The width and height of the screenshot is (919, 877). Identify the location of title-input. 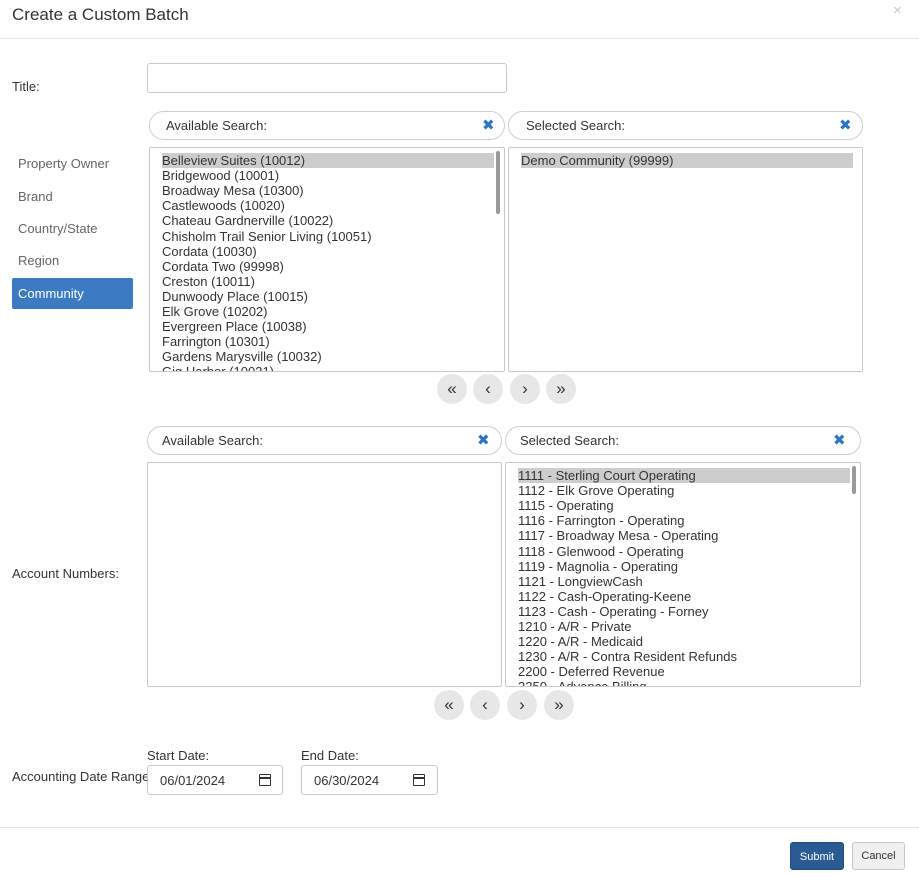
(327, 78).